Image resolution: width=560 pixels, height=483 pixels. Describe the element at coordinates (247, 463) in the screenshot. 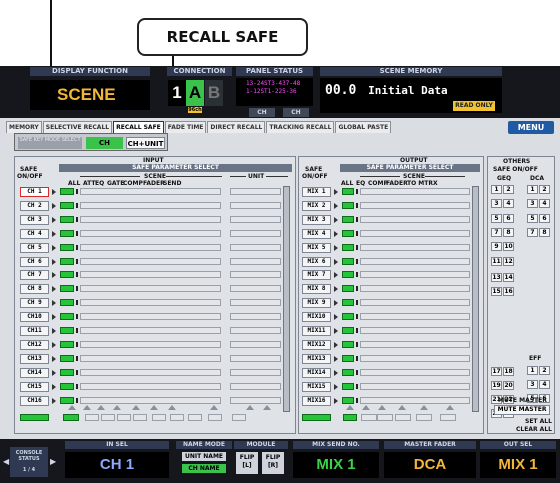

I see `flip-left-button: FLIP [L]` at that location.